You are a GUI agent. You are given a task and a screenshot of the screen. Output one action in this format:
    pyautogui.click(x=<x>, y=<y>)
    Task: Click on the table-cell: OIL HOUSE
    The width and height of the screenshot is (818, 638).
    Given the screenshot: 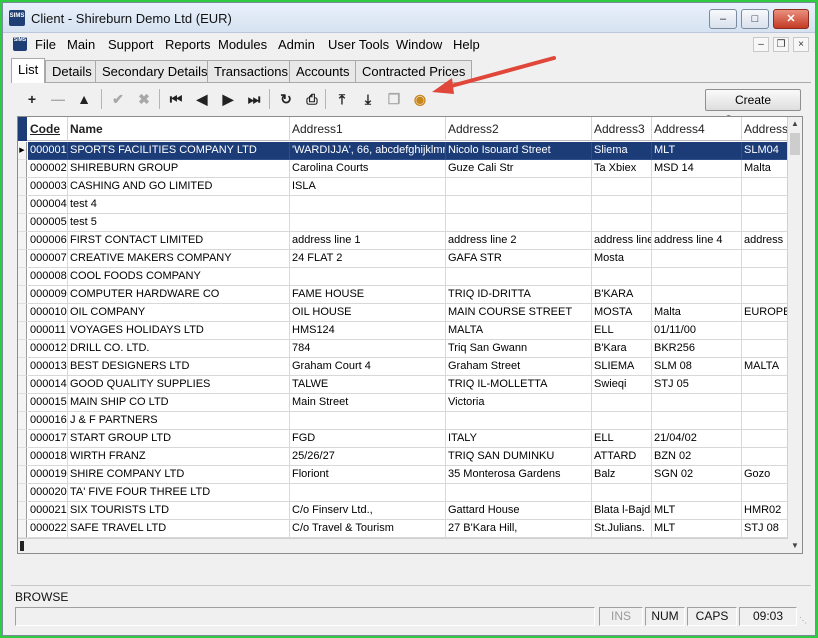 What is the action you would take?
    pyautogui.click(x=368, y=313)
    